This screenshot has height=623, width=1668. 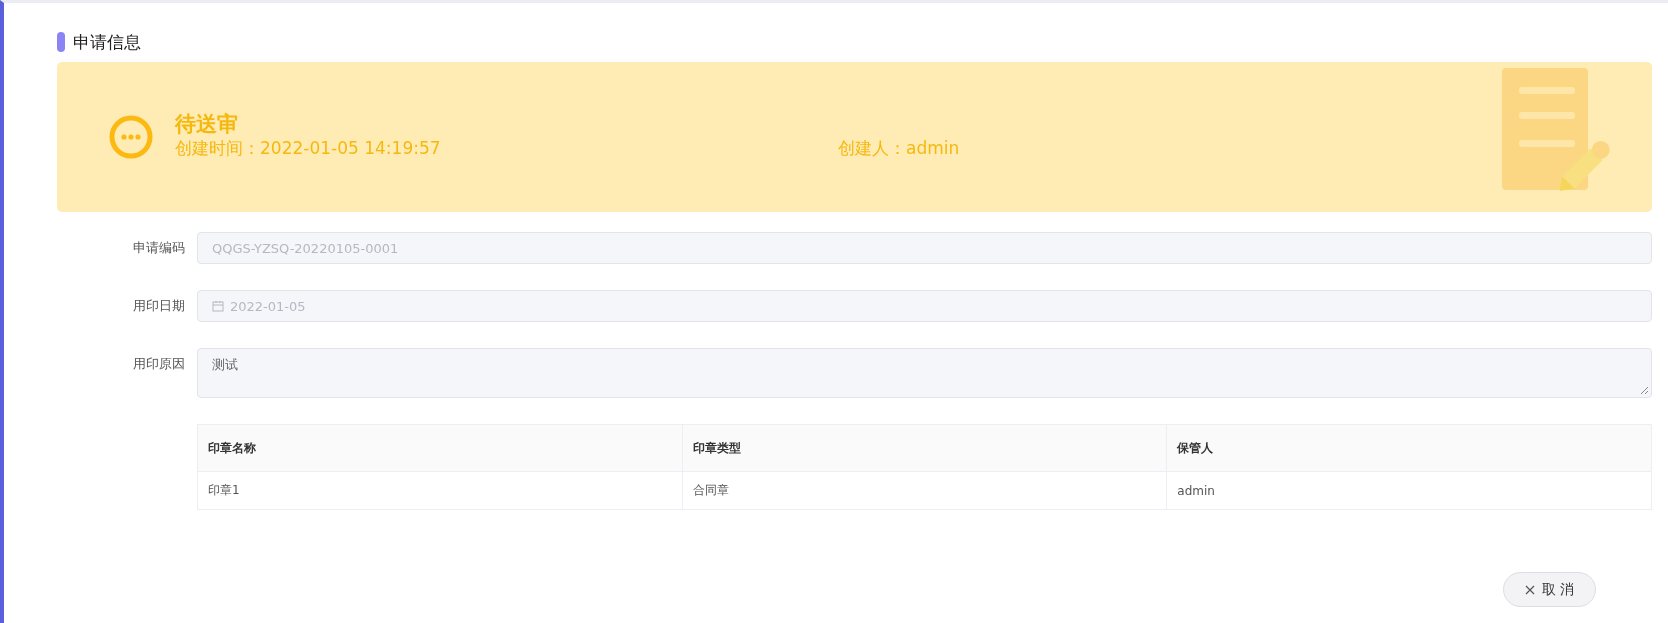 What do you see at coordinates (1644, 390) in the screenshot?
I see `resize-handle-icon` at bounding box center [1644, 390].